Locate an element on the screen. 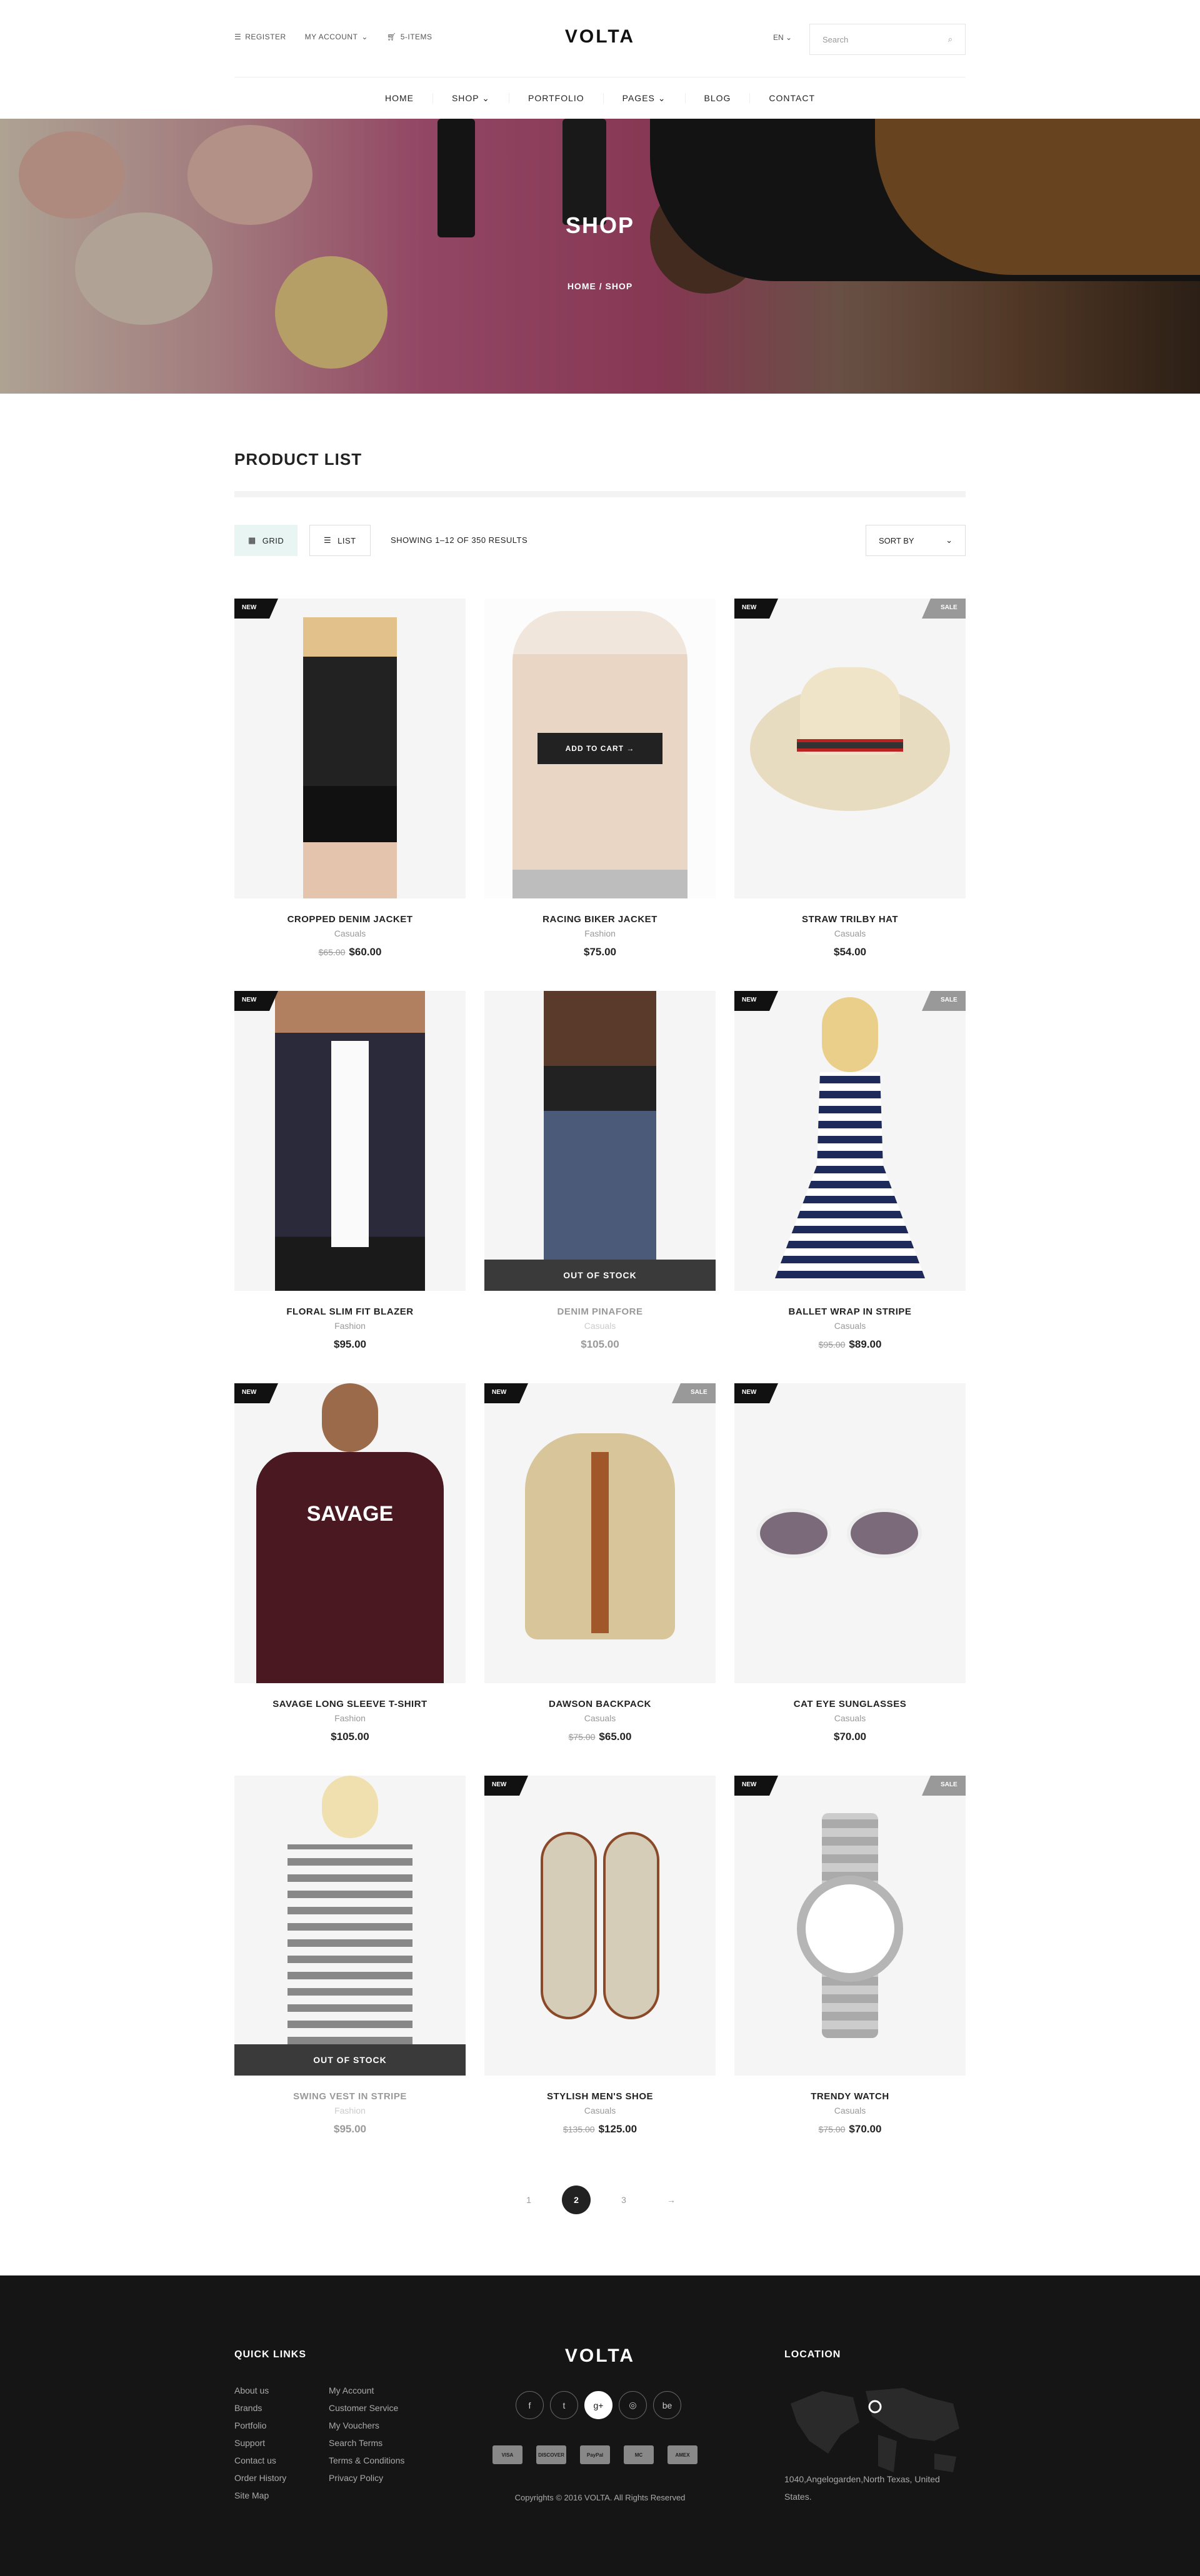  footer-link: Customer Service is located at coordinates (366, 2408).